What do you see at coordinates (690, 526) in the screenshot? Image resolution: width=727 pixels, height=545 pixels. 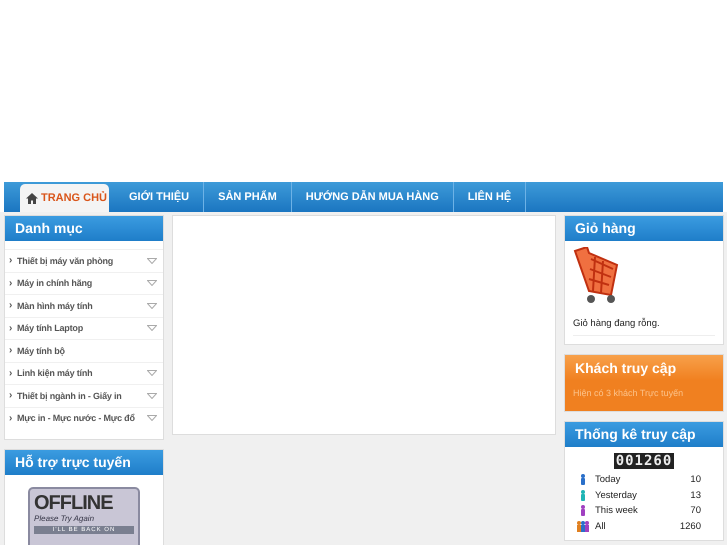 I see `stat-value: 1260` at bounding box center [690, 526].